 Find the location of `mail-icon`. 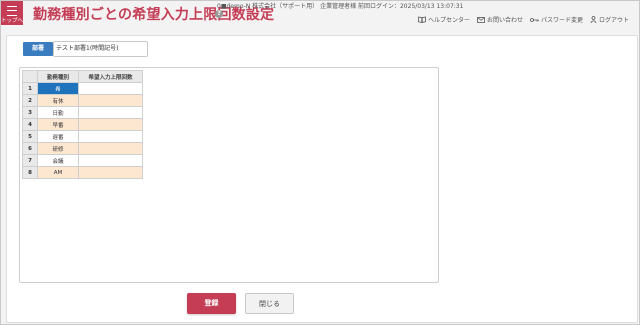

mail-icon is located at coordinates (481, 19).